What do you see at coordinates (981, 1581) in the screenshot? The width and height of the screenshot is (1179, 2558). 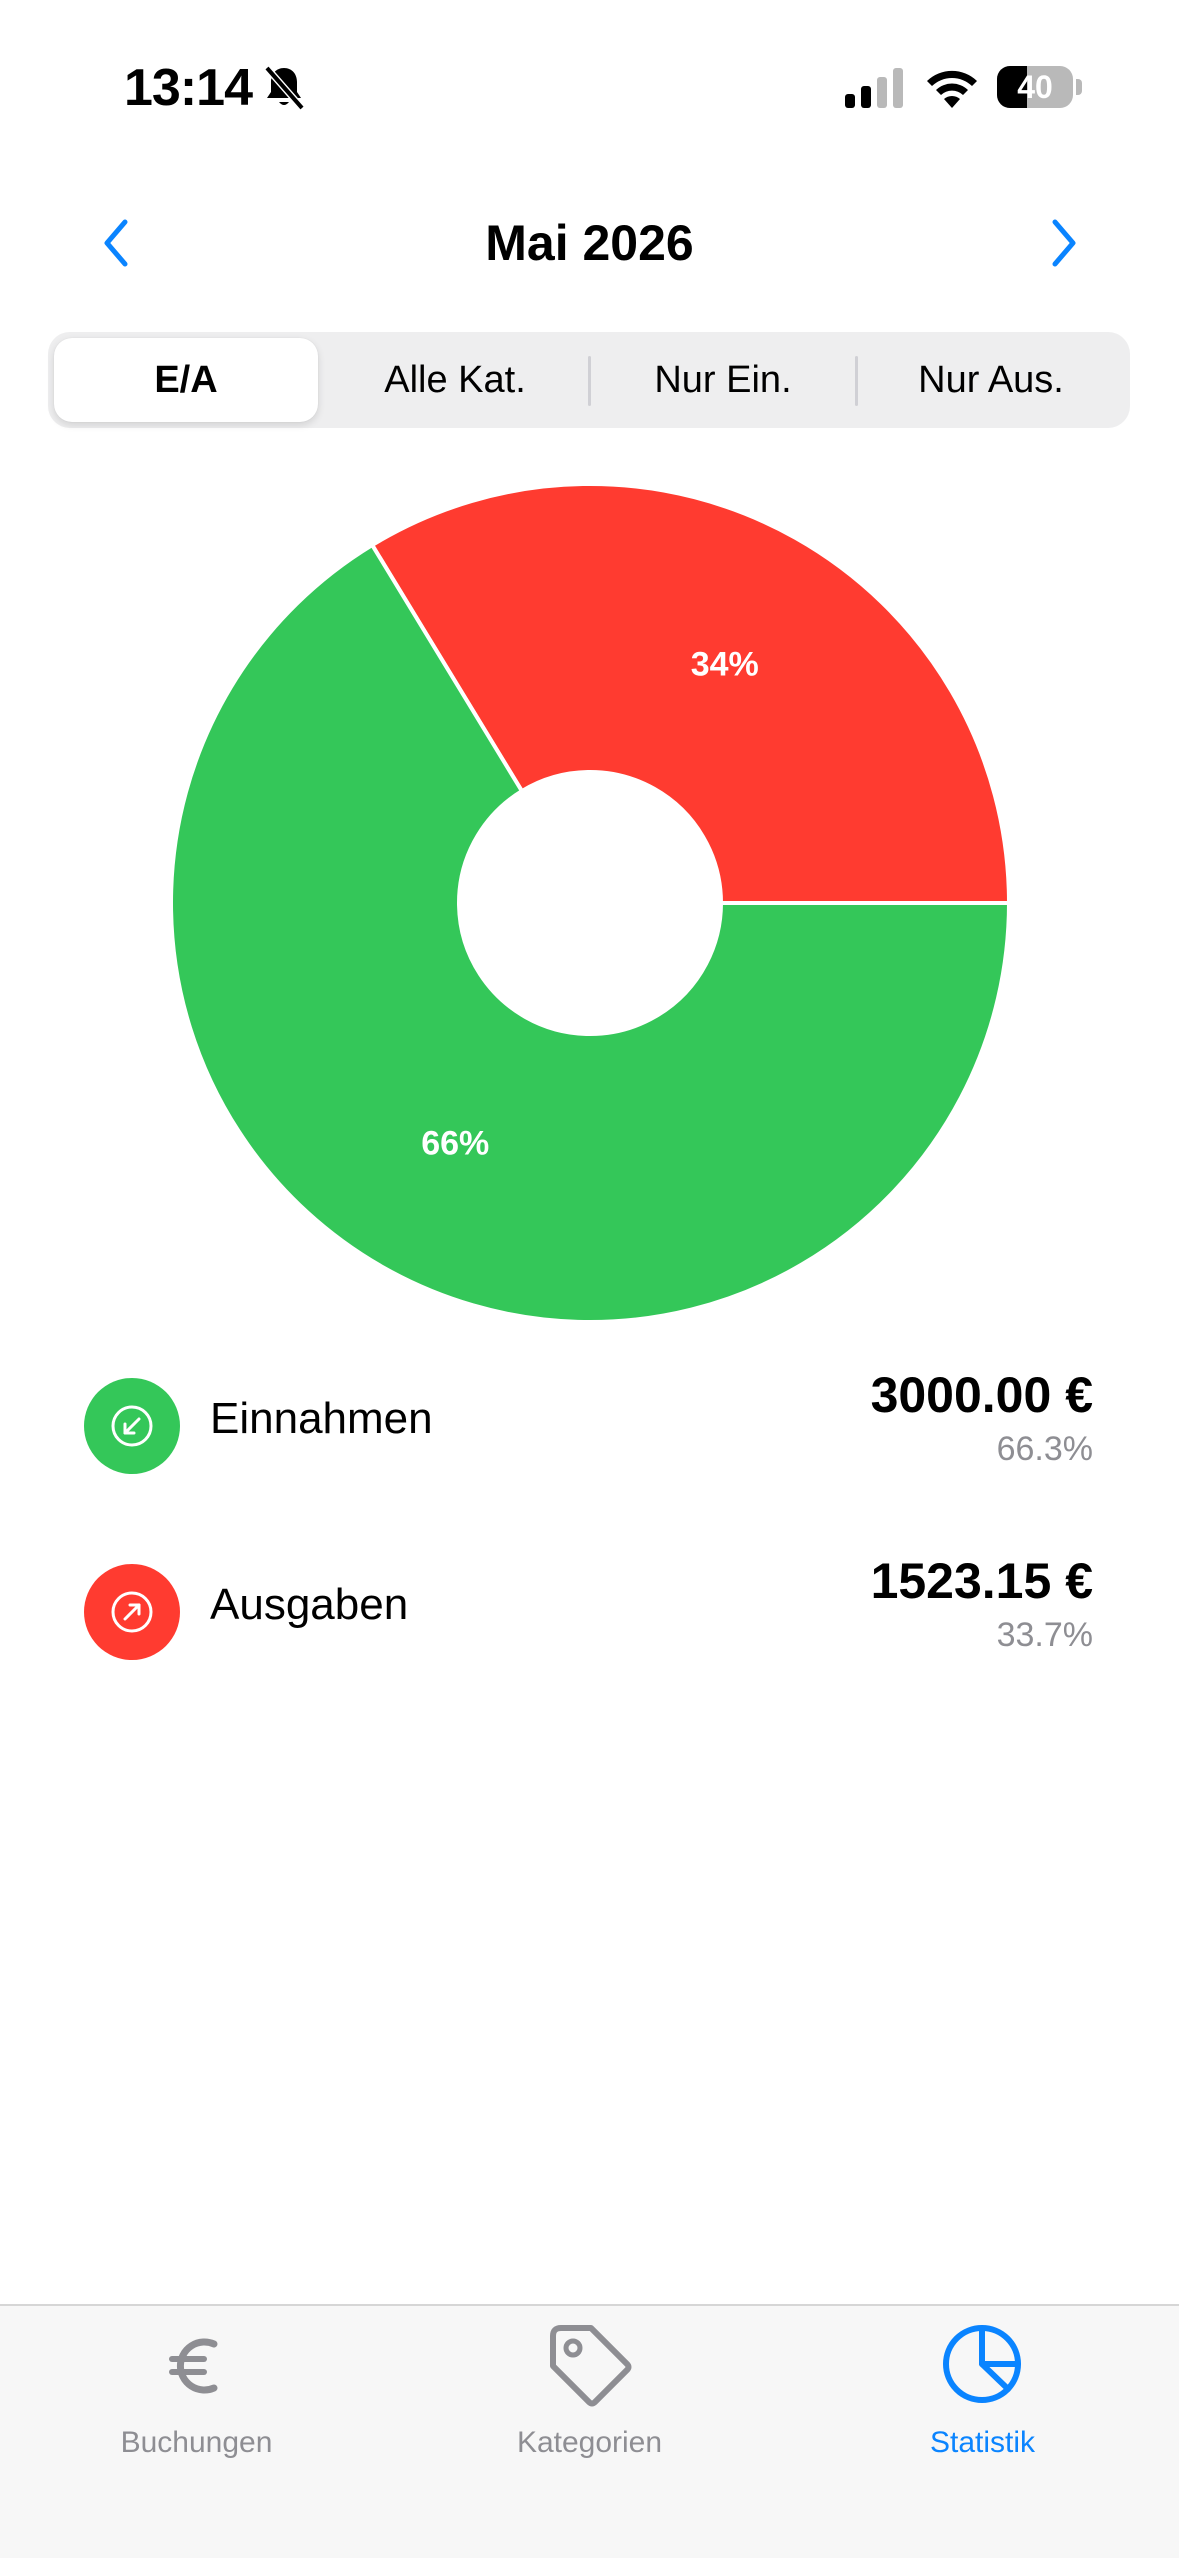 I see `legend-amount-expense: 1523.15 €` at bounding box center [981, 1581].